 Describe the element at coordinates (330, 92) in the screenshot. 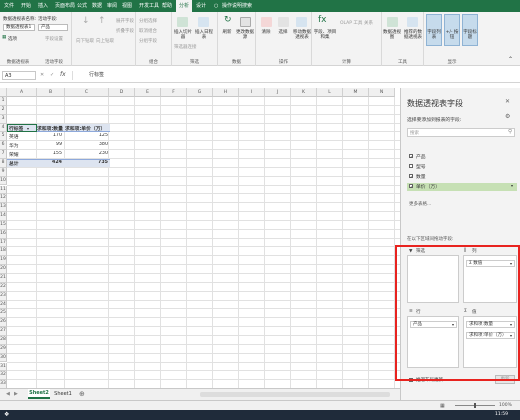

I see `column-header: L` at that location.